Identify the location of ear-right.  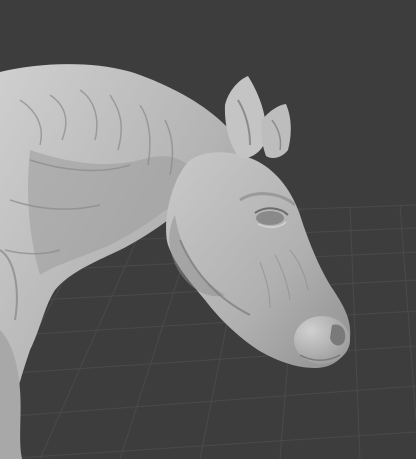
(276, 131).